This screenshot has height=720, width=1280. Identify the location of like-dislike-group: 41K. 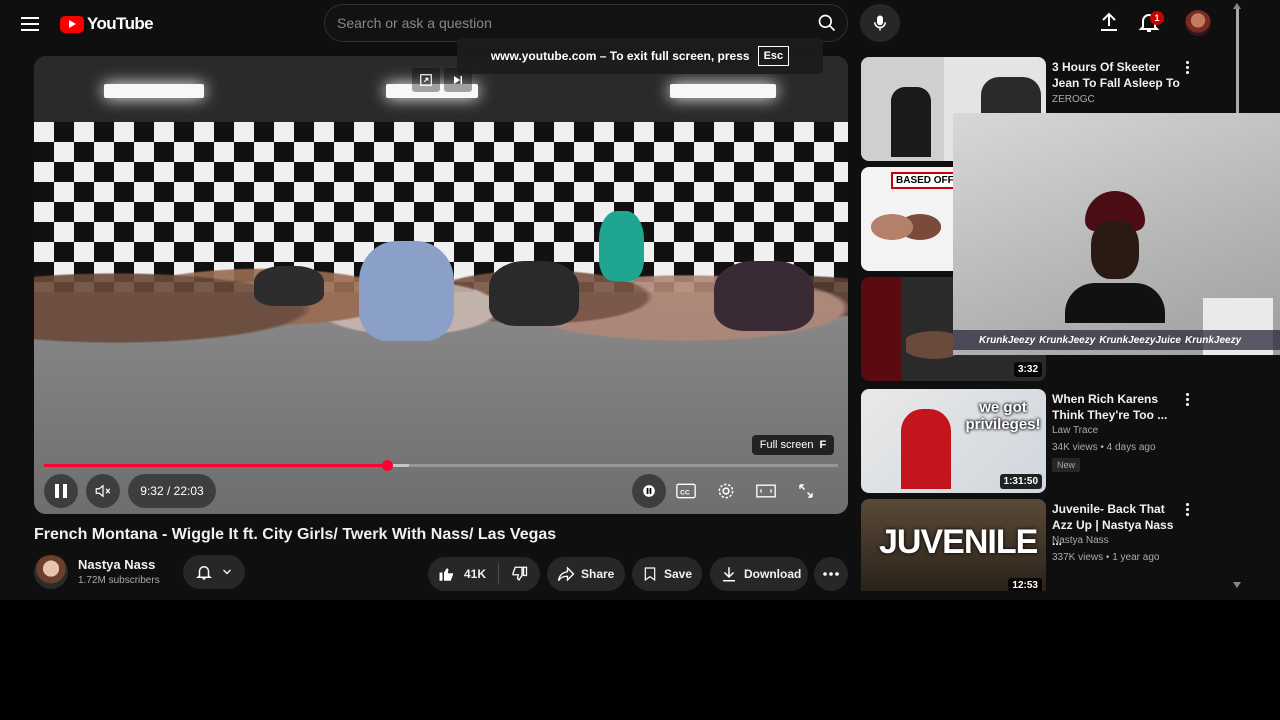
(484, 574).